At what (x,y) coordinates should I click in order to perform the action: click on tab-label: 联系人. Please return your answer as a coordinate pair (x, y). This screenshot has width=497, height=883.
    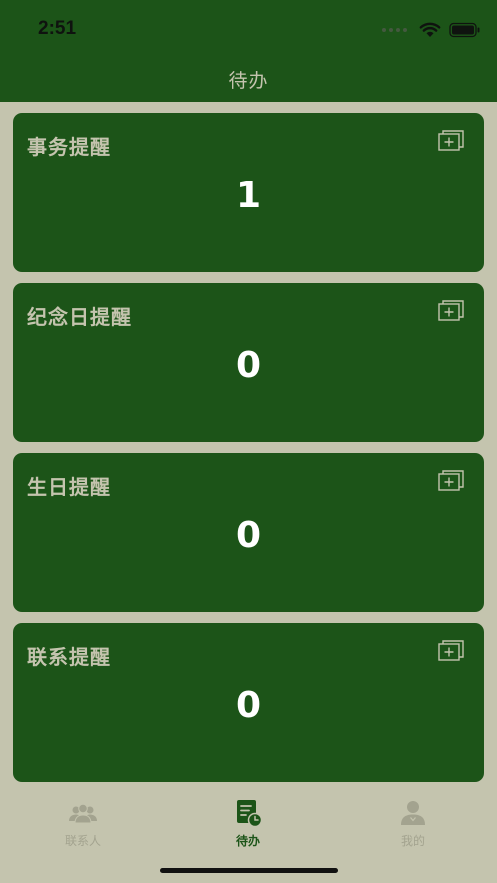
    Looking at the image, I should click on (82, 841).